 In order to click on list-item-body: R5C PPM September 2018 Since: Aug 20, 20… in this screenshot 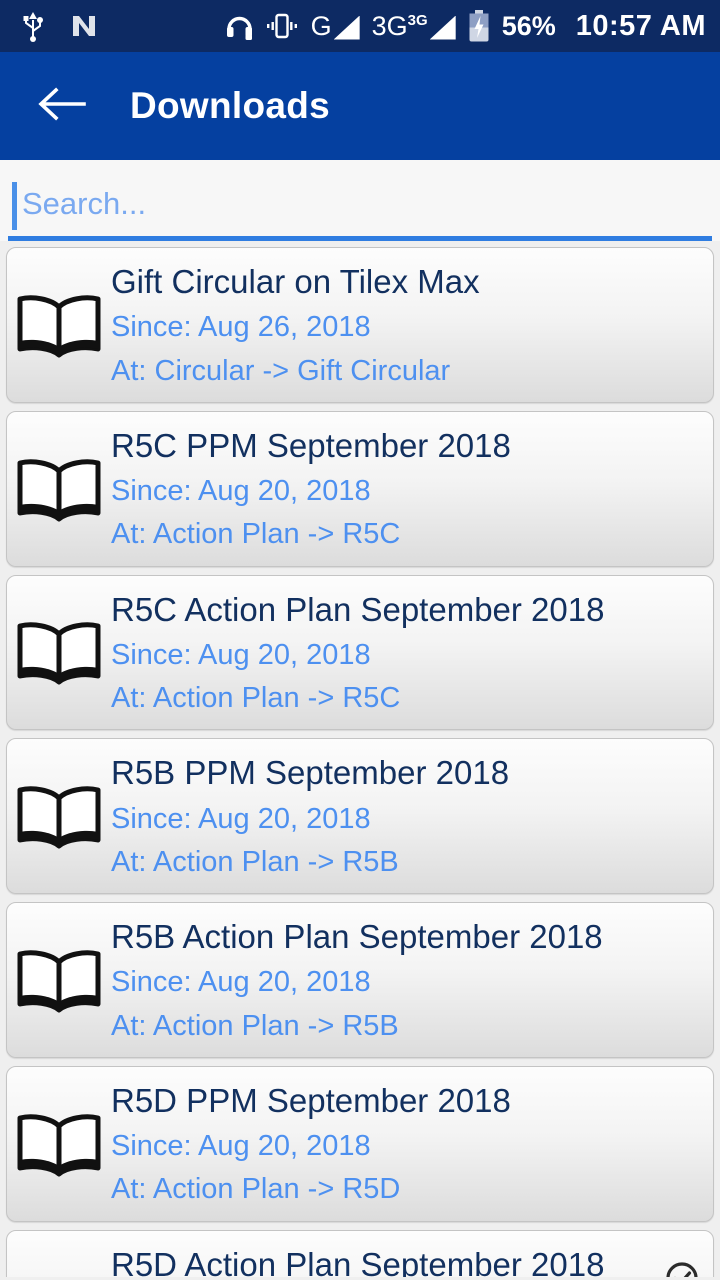, I will do `click(405, 488)`.